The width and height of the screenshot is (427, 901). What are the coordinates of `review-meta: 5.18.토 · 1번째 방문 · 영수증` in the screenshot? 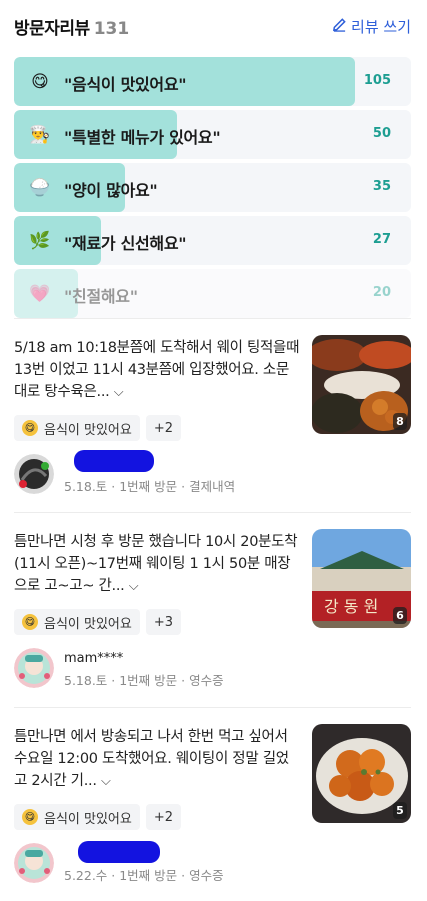 It's located at (144, 680).